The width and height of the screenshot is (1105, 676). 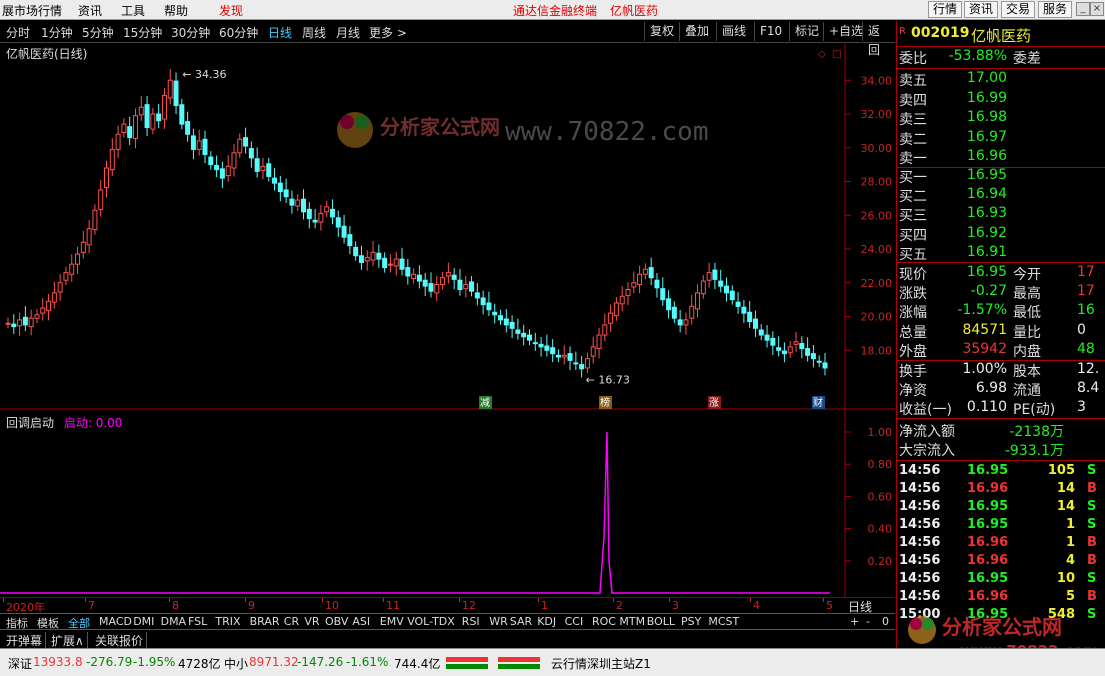 I want to click on btn-draw: 画线, so click(x=733, y=31).